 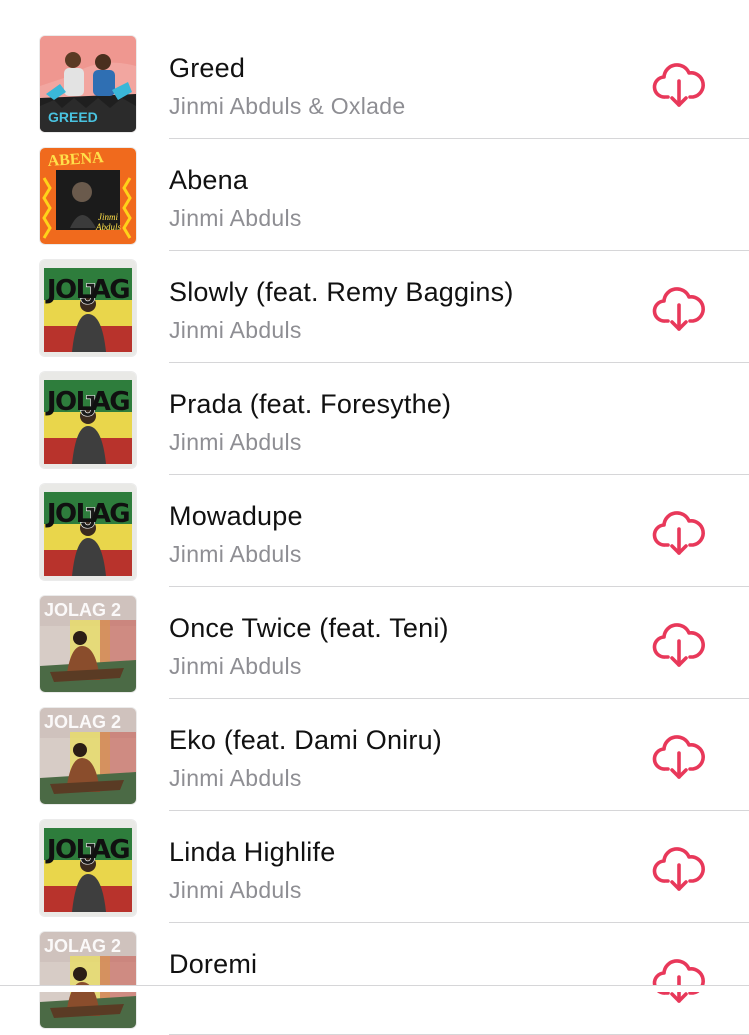 I want to click on song-row: GREED Greed Jinmi Abduls & Oxlade, so click(x=374, y=83).